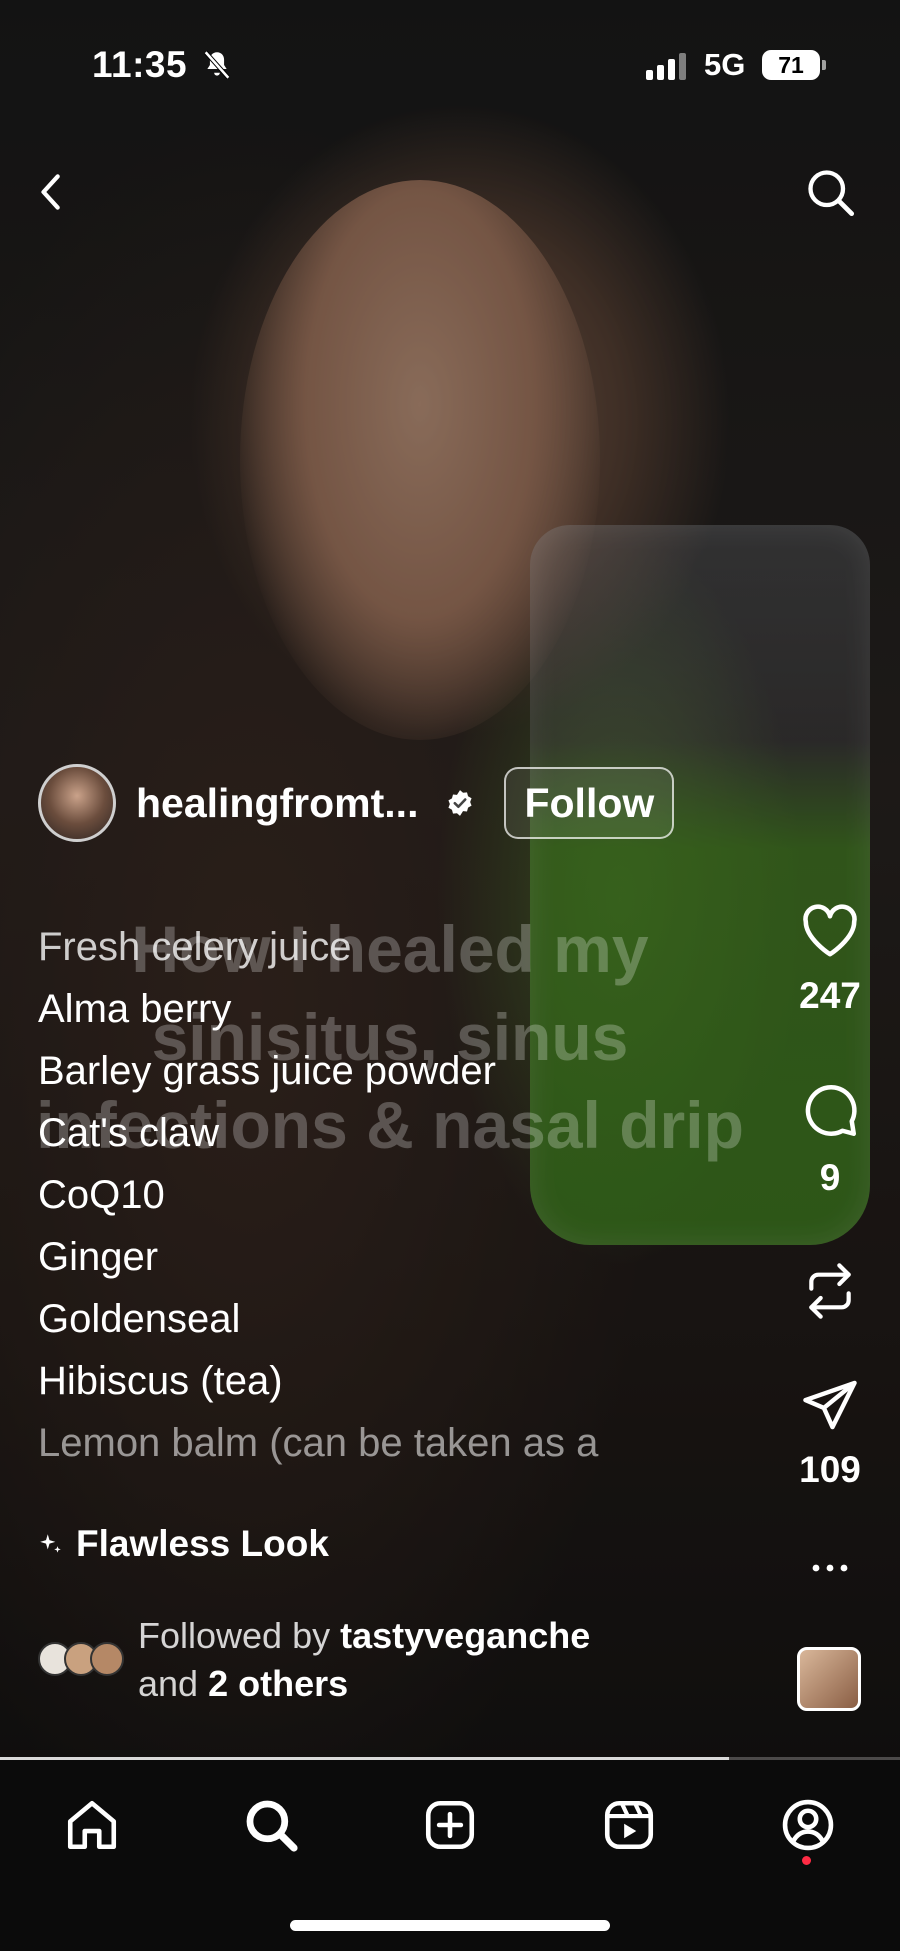  What do you see at coordinates (830, 959) in the screenshot?
I see `like-action: 247` at bounding box center [830, 959].